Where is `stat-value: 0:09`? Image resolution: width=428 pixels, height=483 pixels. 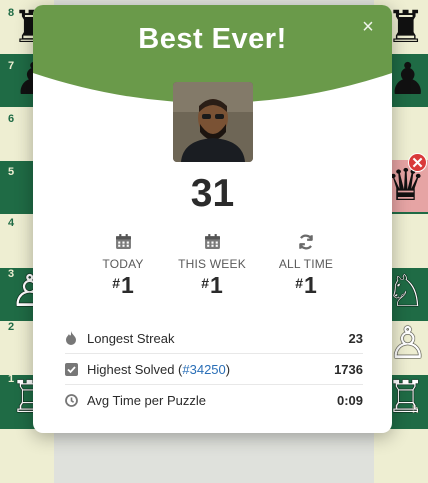
stat-value: 0:09 is located at coordinates (349, 400).